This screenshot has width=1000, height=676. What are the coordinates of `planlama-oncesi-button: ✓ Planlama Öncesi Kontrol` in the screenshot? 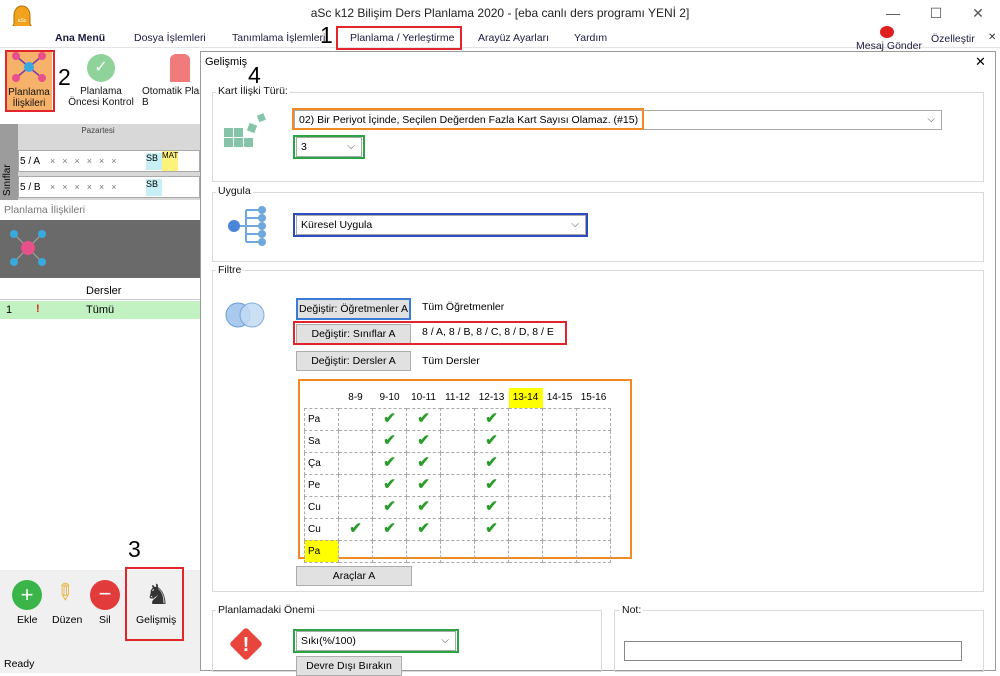 It's located at (101, 82).